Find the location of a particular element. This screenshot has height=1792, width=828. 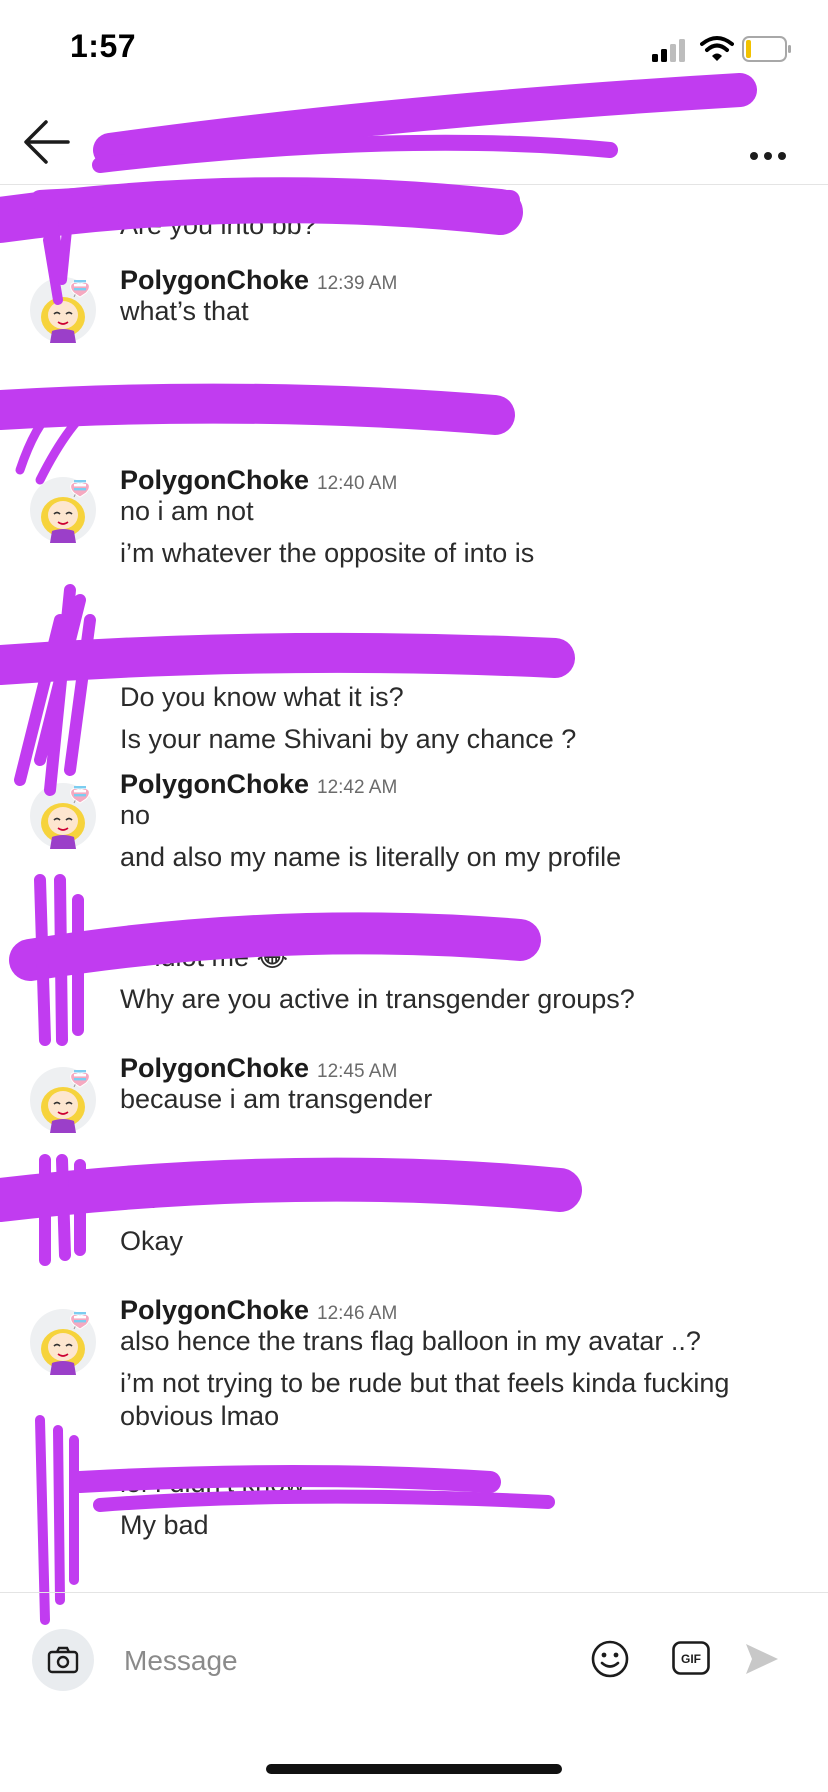

message-timestamp: 12:46 AM is located at coordinates (357, 1313).